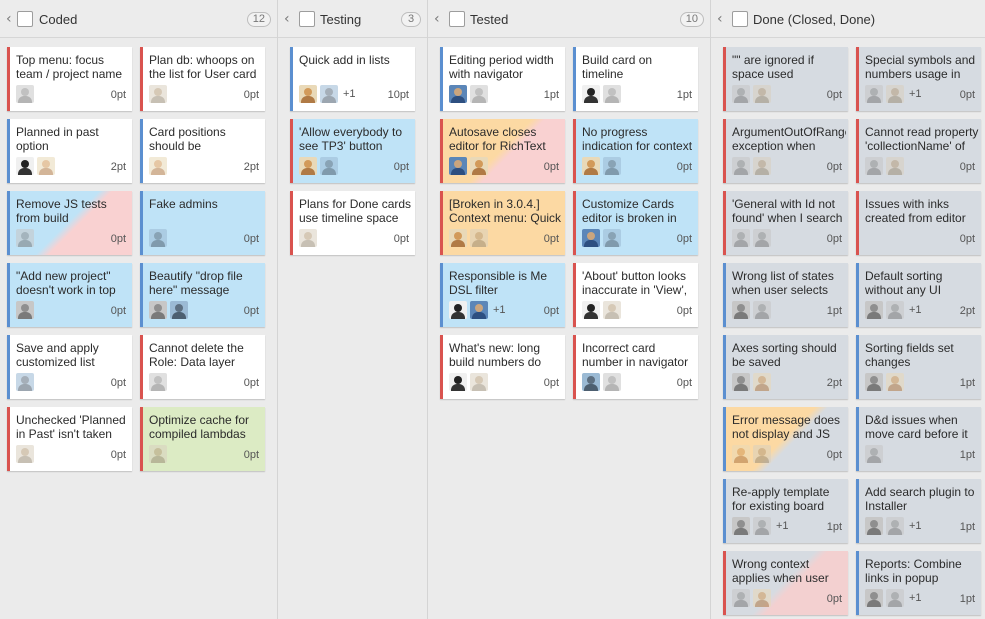 The height and width of the screenshot is (619, 985). I want to click on card: Quick add in lists +1 10pt, so click(352, 79).